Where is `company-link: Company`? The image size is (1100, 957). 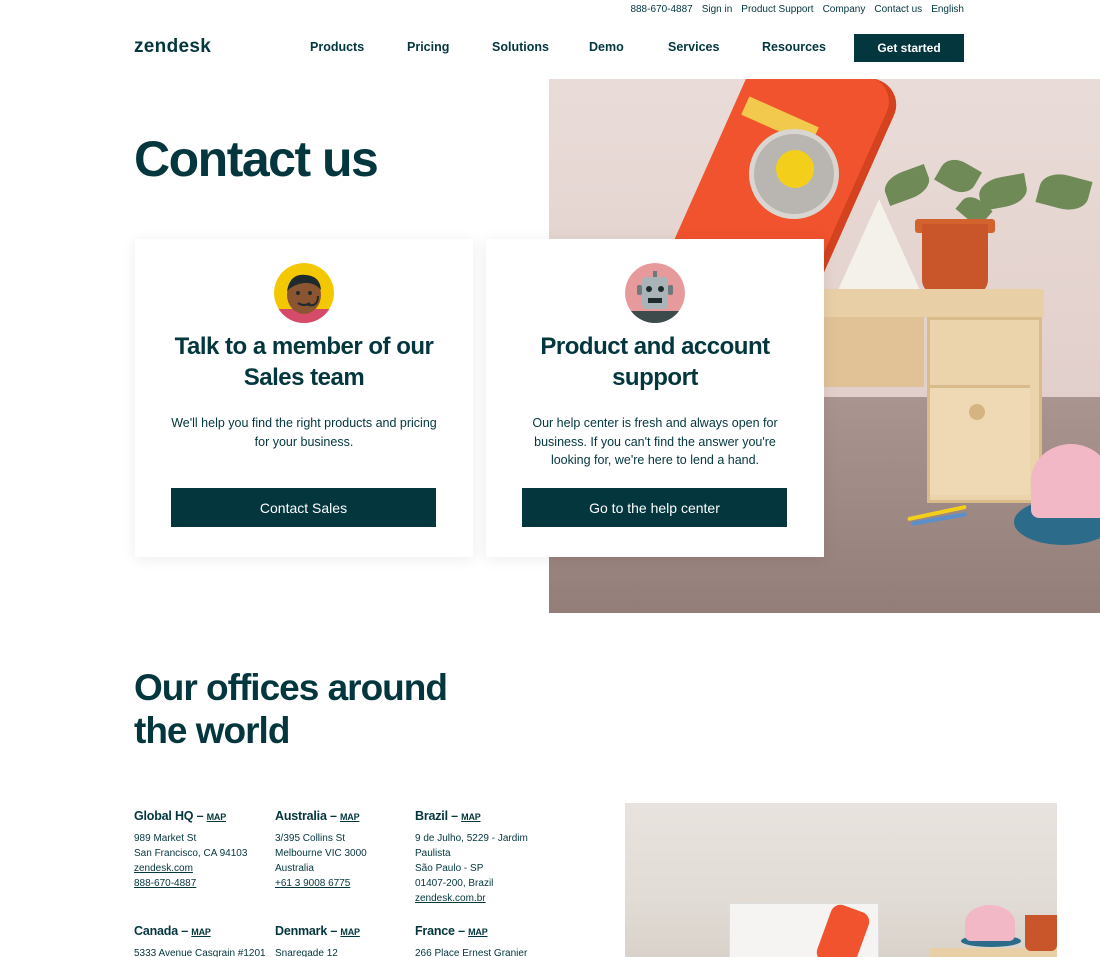 company-link: Company is located at coordinates (844, 9).